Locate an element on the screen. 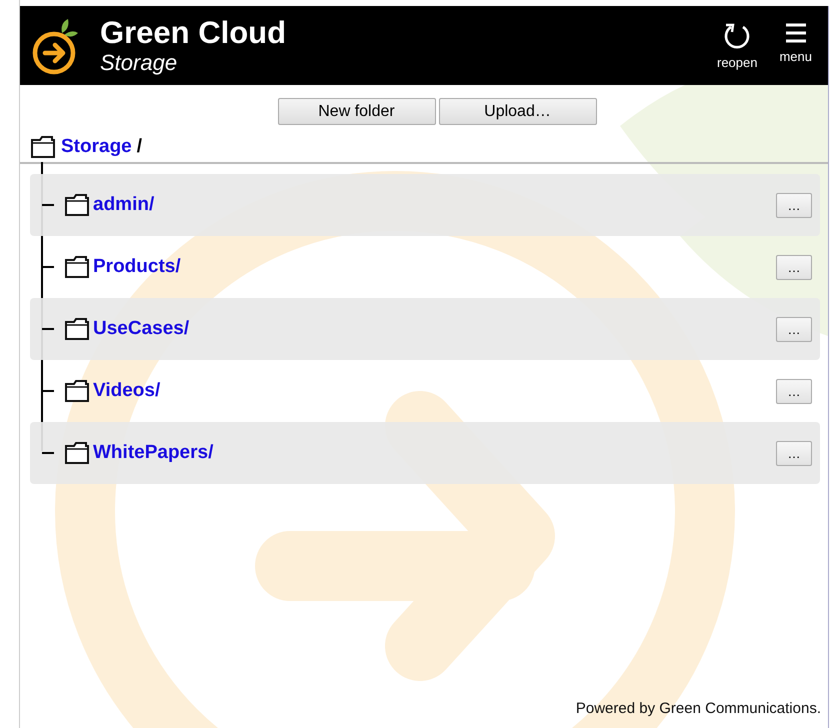  folder-link: WhitePapers/ is located at coordinates (153, 453).